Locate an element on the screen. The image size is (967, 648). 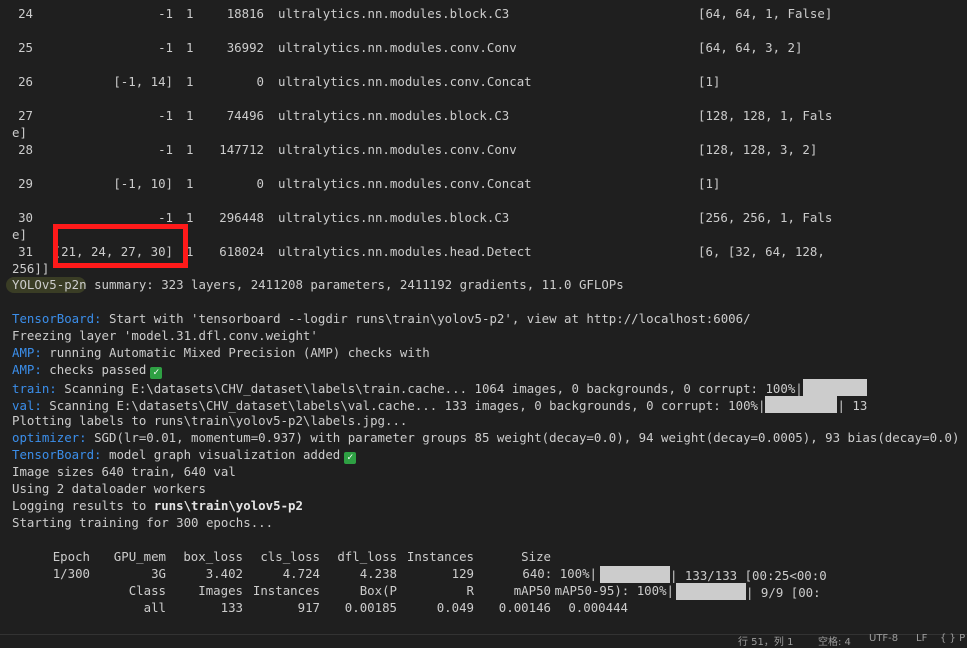
val-batch-progress-bar is located at coordinates (711, 591).